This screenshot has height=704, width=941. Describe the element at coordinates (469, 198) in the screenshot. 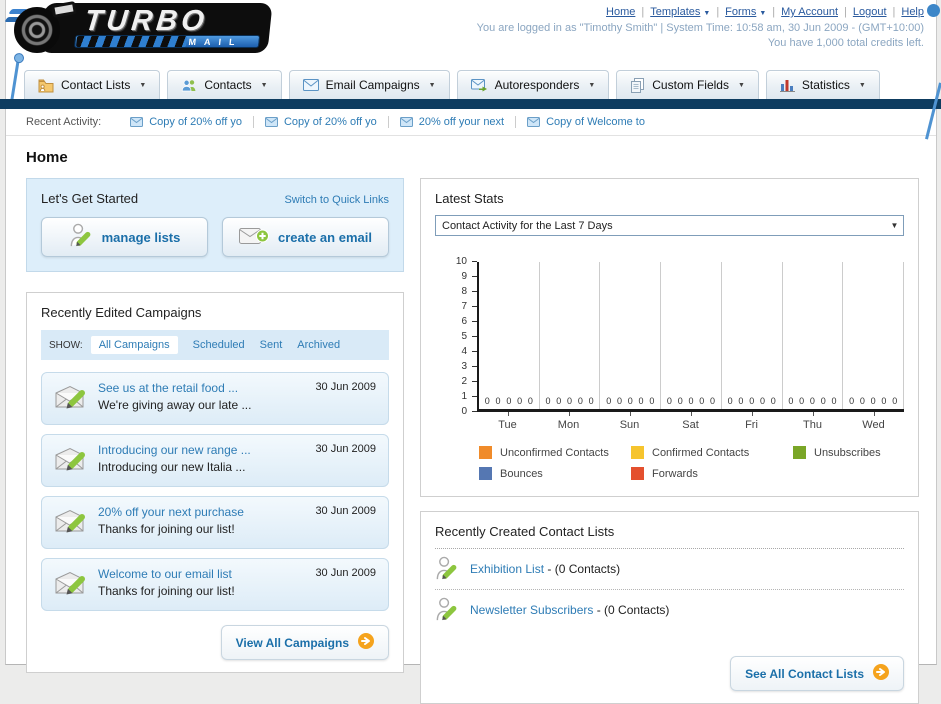

I see `latest-stats-title: Latest Stats` at that location.